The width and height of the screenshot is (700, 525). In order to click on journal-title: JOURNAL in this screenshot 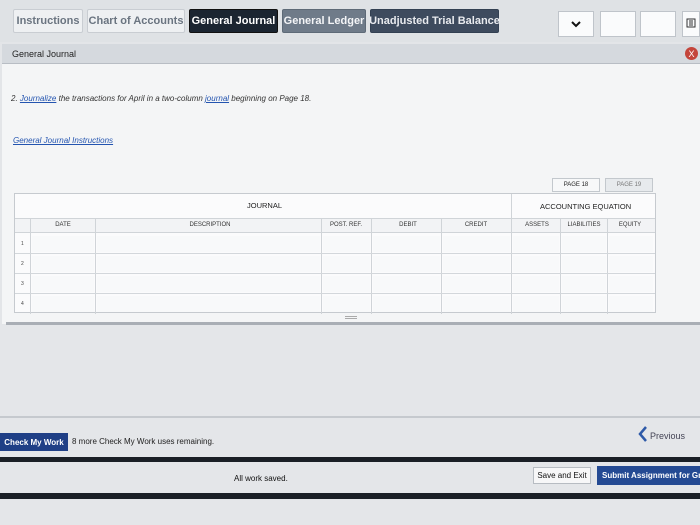, I will do `click(265, 205)`.